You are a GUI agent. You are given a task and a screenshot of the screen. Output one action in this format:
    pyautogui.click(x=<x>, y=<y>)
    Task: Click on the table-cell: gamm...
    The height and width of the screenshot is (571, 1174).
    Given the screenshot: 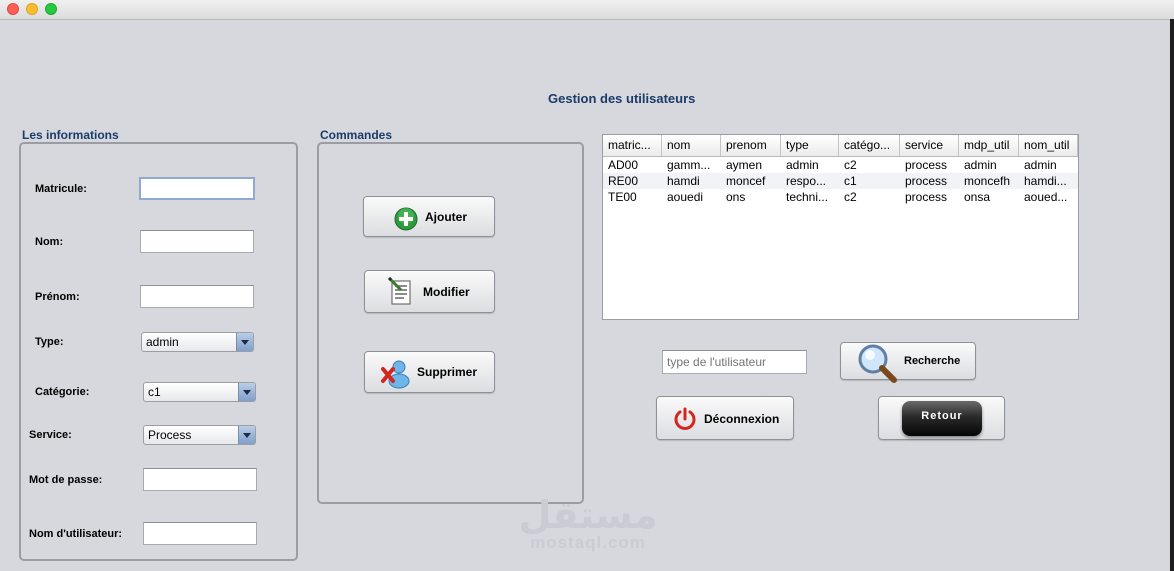 What is the action you would take?
    pyautogui.click(x=689, y=165)
    